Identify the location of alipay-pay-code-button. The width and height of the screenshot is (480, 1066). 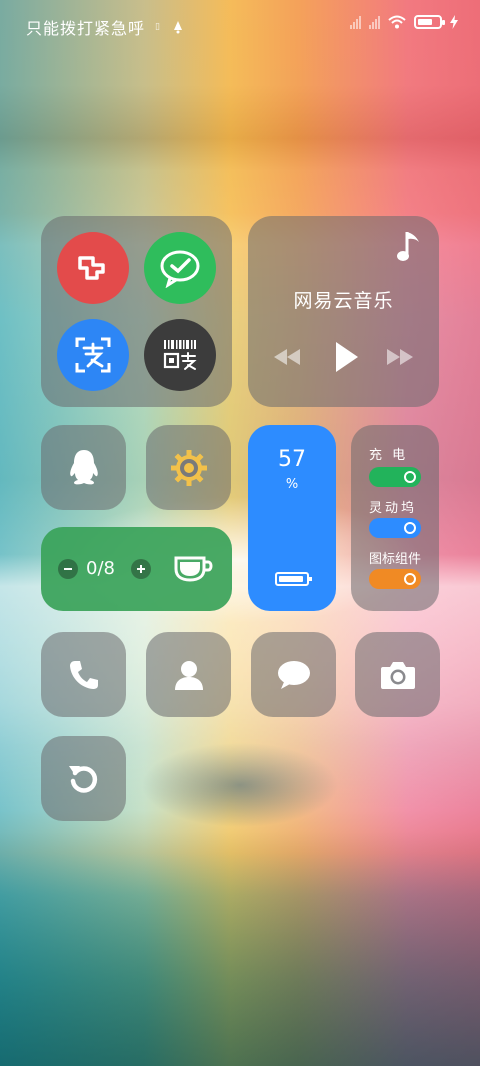
(180, 355).